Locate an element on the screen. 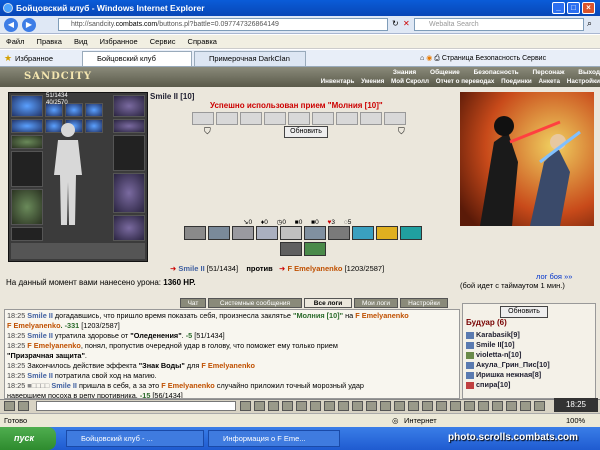  nav-exit: Выход is located at coordinates (589, 72).